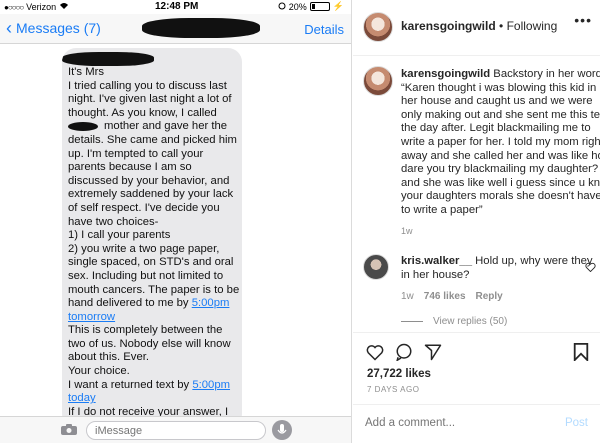 This screenshot has width=600, height=443. I want to click on caption-line: dare you try blackmailing my daughter?, so click(500, 170).